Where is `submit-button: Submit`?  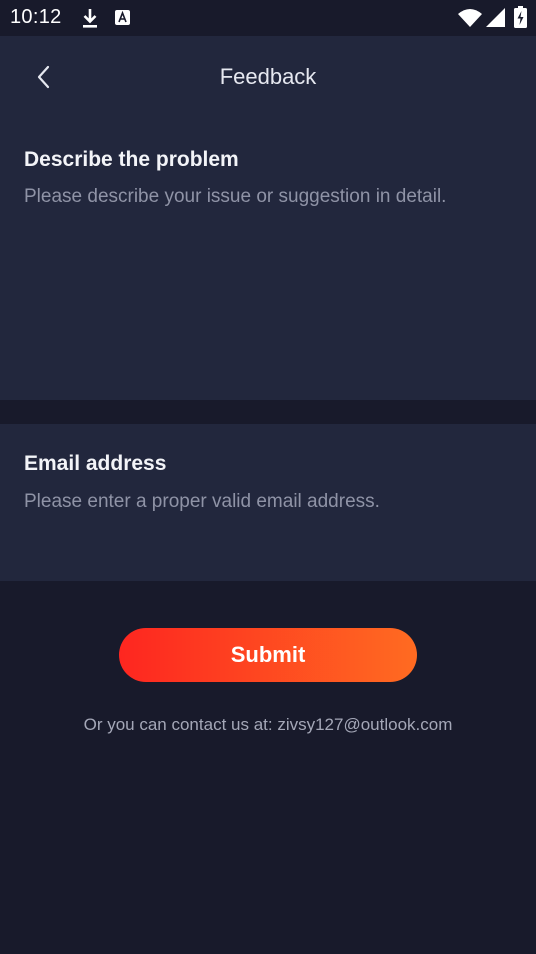
submit-button: Submit is located at coordinates (268, 655).